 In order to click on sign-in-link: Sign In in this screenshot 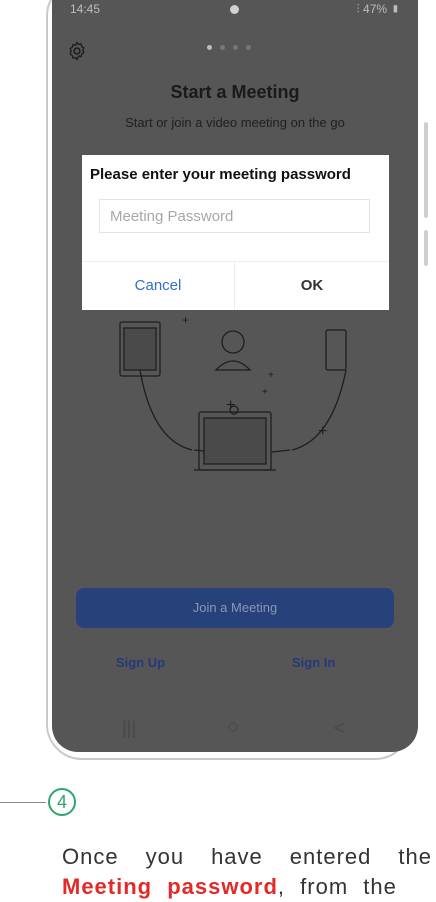, I will do `click(313, 662)`.